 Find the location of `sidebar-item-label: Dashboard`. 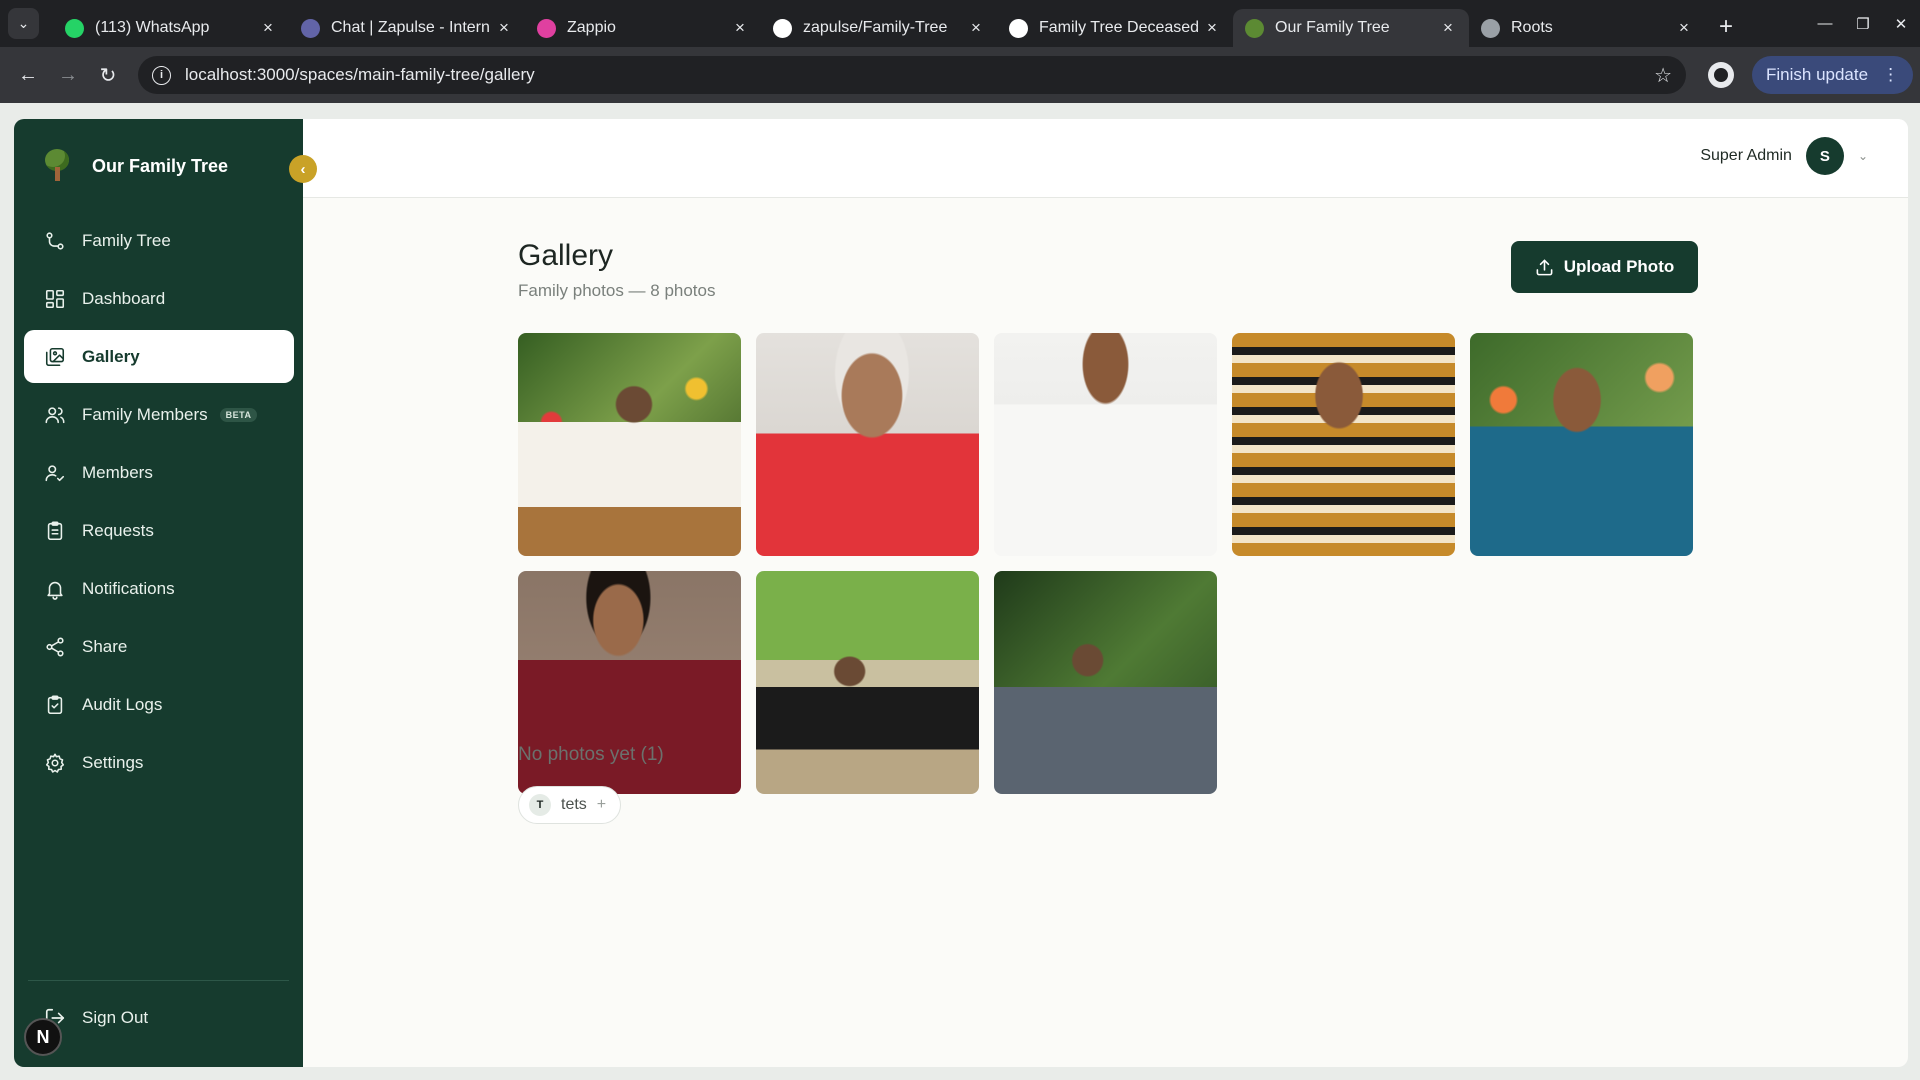

sidebar-item-label: Dashboard is located at coordinates (124, 298).